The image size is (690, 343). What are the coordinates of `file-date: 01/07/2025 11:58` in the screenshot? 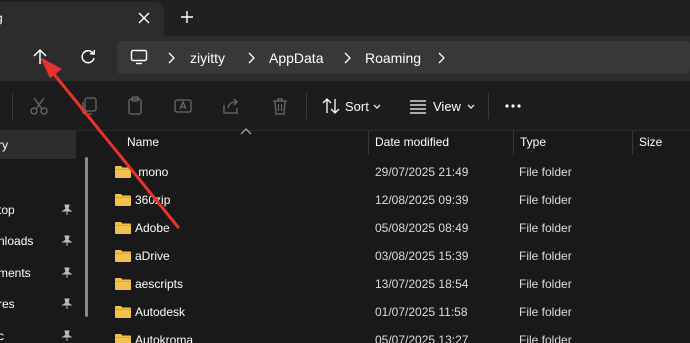 It's located at (421, 312).